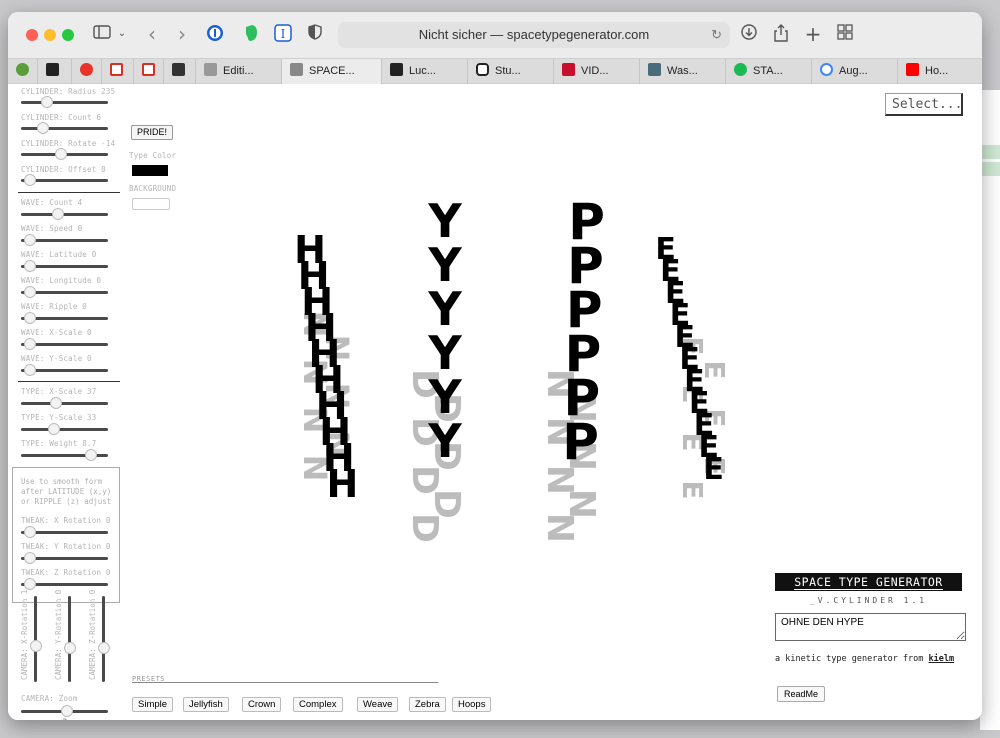 The height and width of the screenshot is (738, 1000). Describe the element at coordinates (581, 398) in the screenshot. I see `front-letter-P: P` at that location.